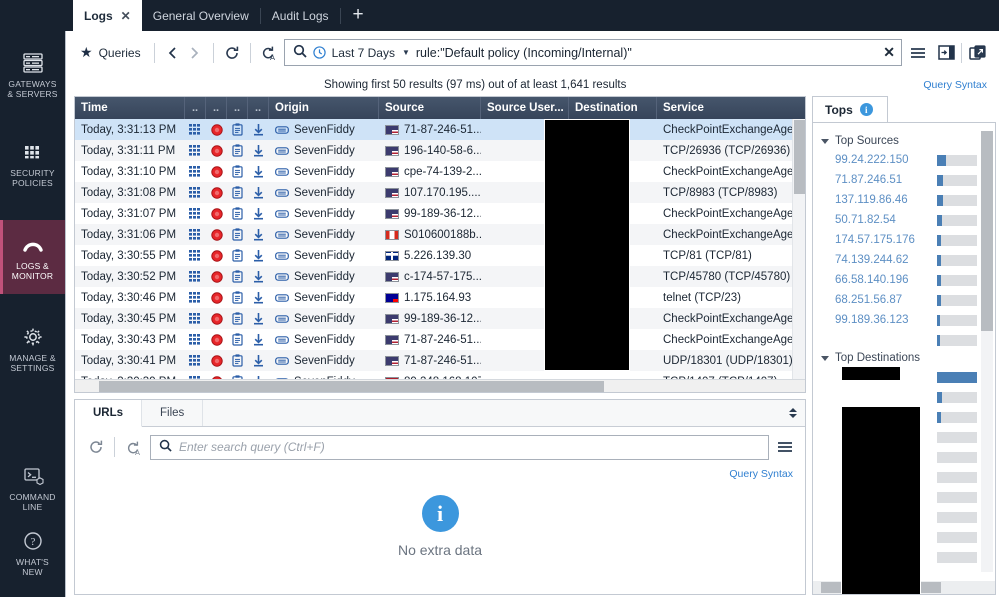  I want to click on extra-options-menu-button, so click(785, 447).